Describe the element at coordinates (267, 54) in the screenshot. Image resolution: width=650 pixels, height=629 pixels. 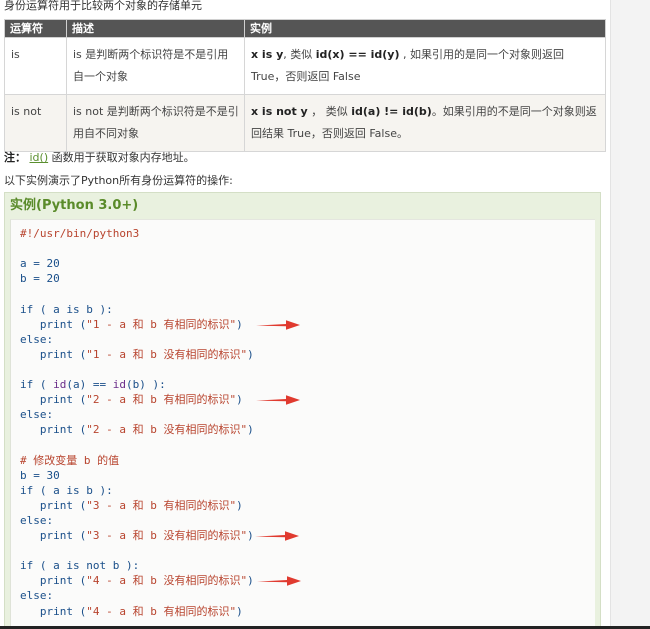
I see `example-code: x is y` at that location.